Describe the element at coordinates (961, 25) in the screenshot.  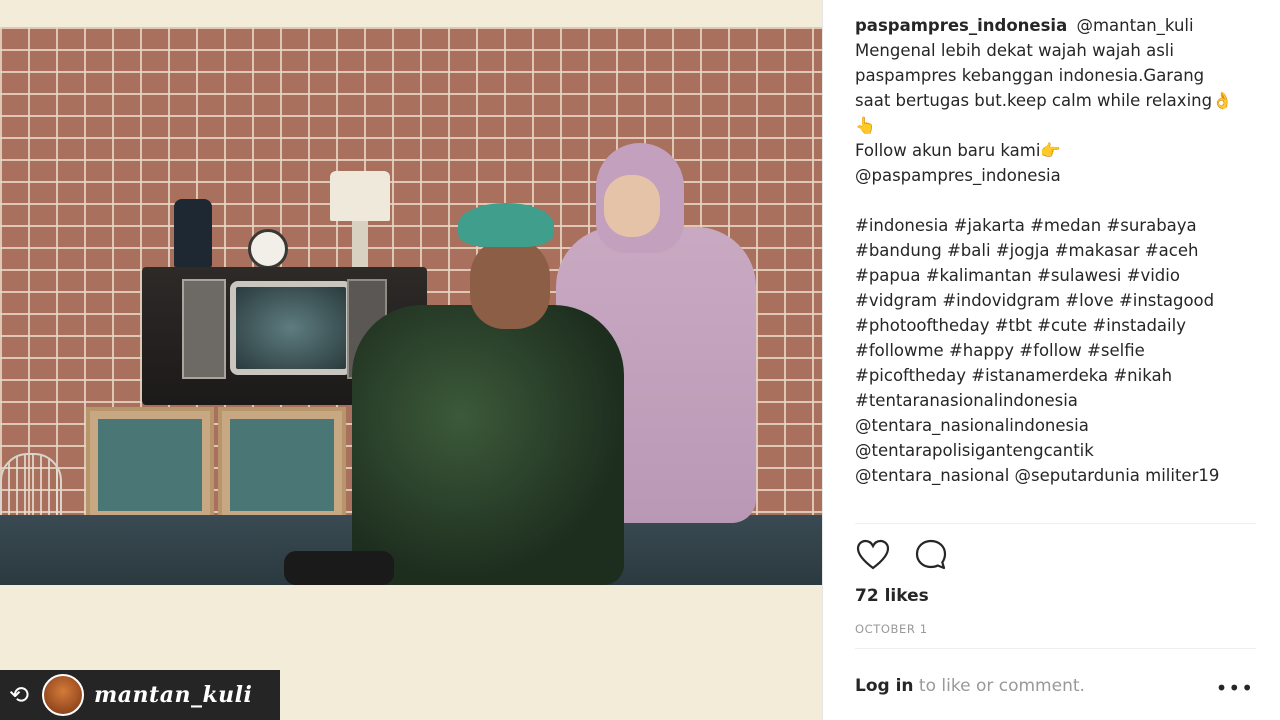
I see `author-username: paspampres_indonesia` at that location.